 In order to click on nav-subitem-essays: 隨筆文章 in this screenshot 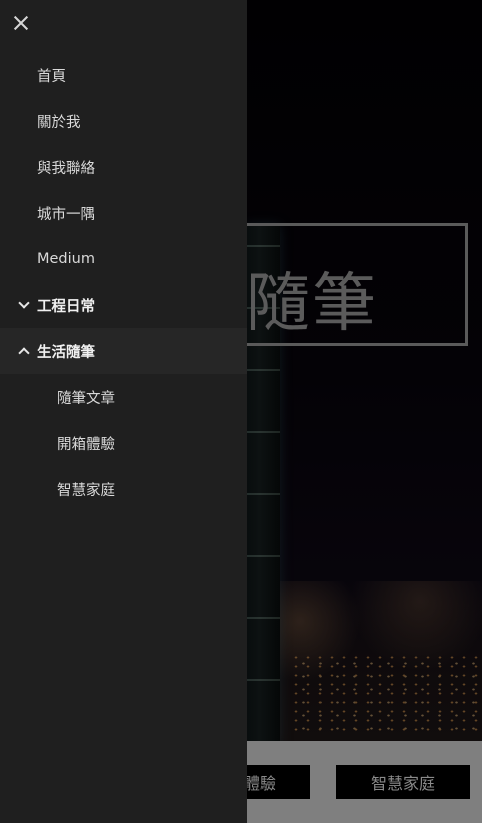, I will do `click(123, 397)`.